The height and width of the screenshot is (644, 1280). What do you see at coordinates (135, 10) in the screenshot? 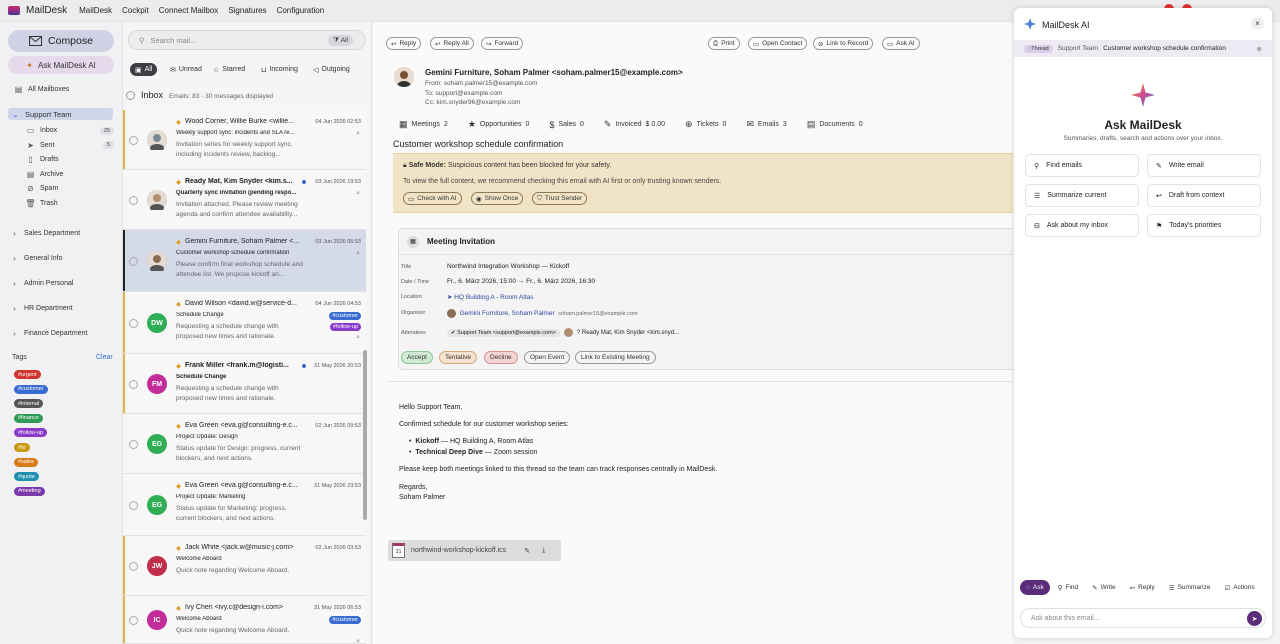
I see `menu-cockpit: Cockpit` at bounding box center [135, 10].